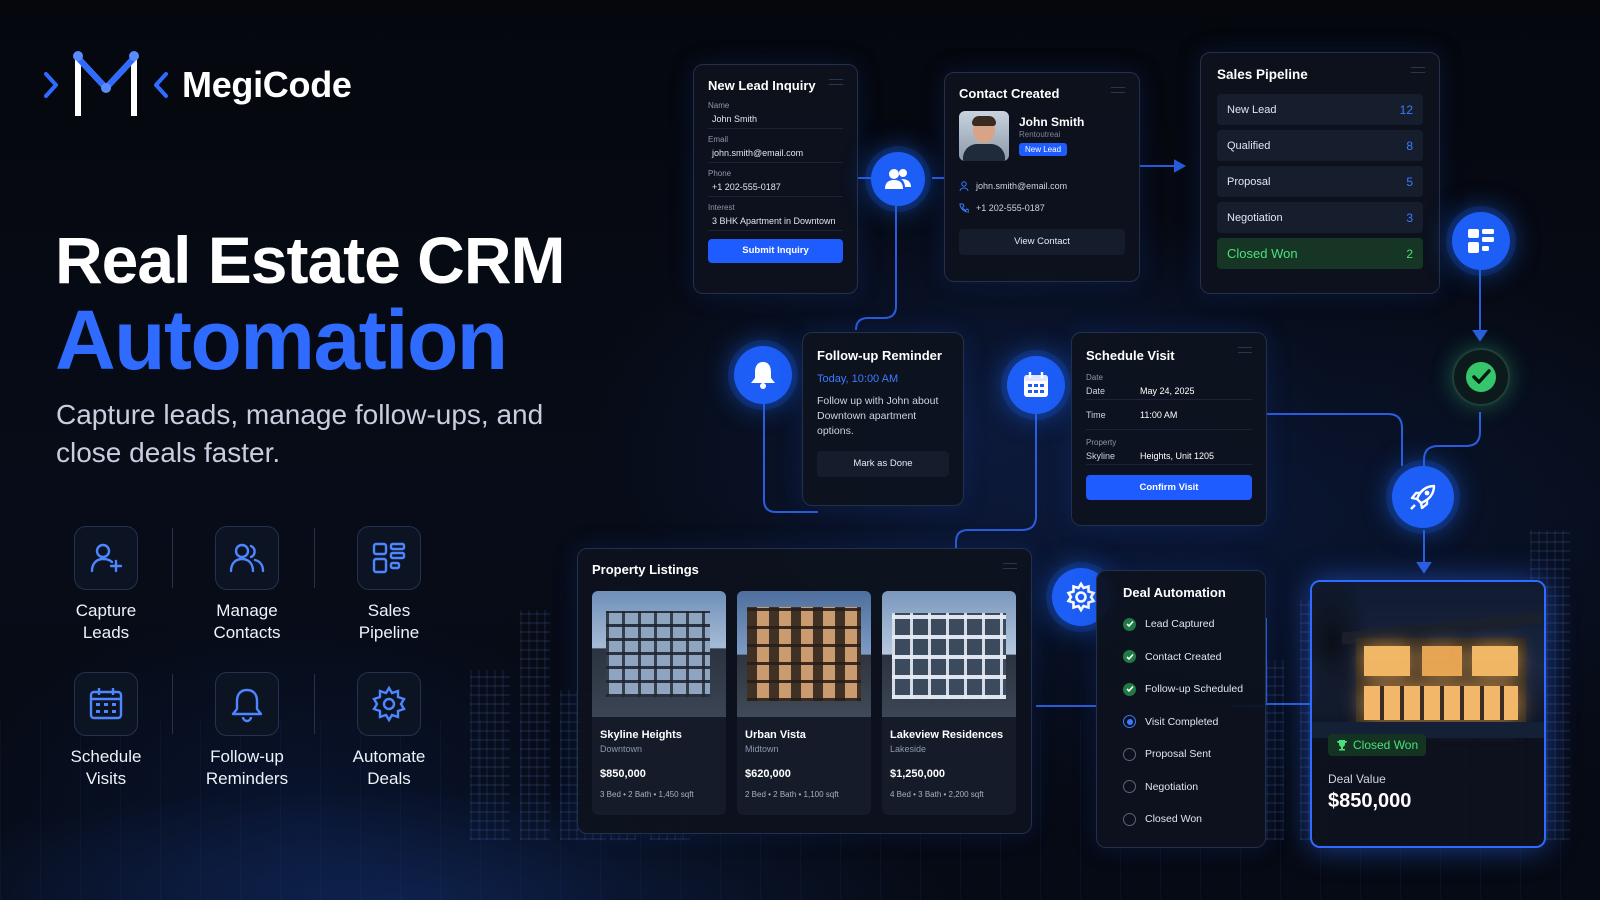 This screenshot has width=1600, height=900. Describe the element at coordinates (106, 767) in the screenshot. I see `feature-label: Schedule Visits` at that location.